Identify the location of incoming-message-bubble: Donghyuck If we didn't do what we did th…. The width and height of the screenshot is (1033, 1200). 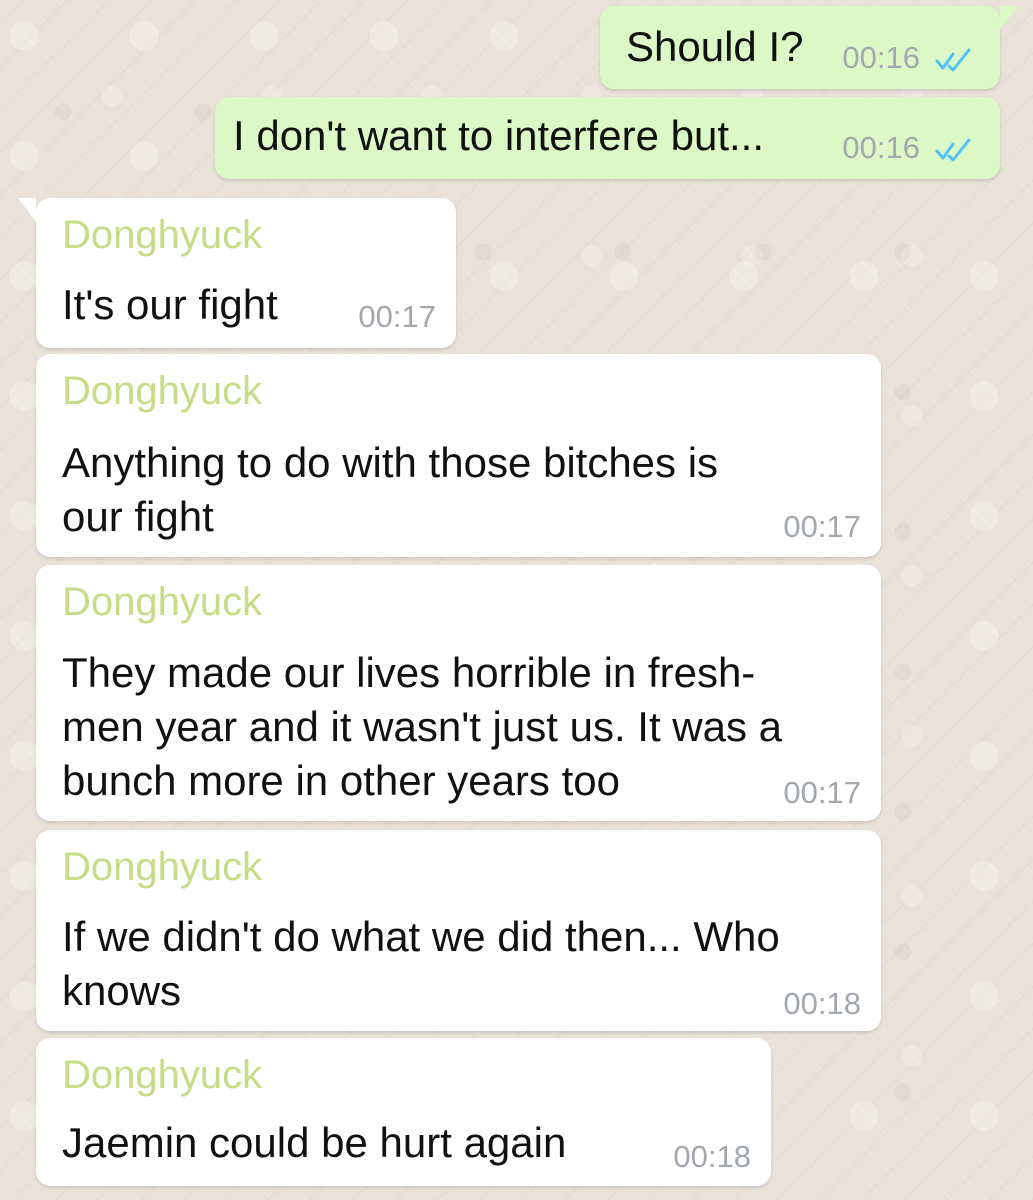
(458, 930).